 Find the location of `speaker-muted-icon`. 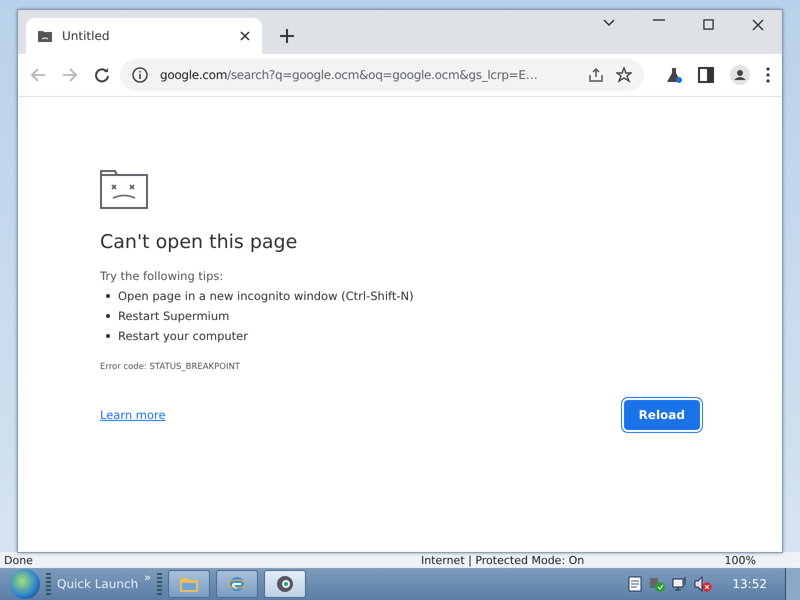

speaker-muted-icon is located at coordinates (703, 584).